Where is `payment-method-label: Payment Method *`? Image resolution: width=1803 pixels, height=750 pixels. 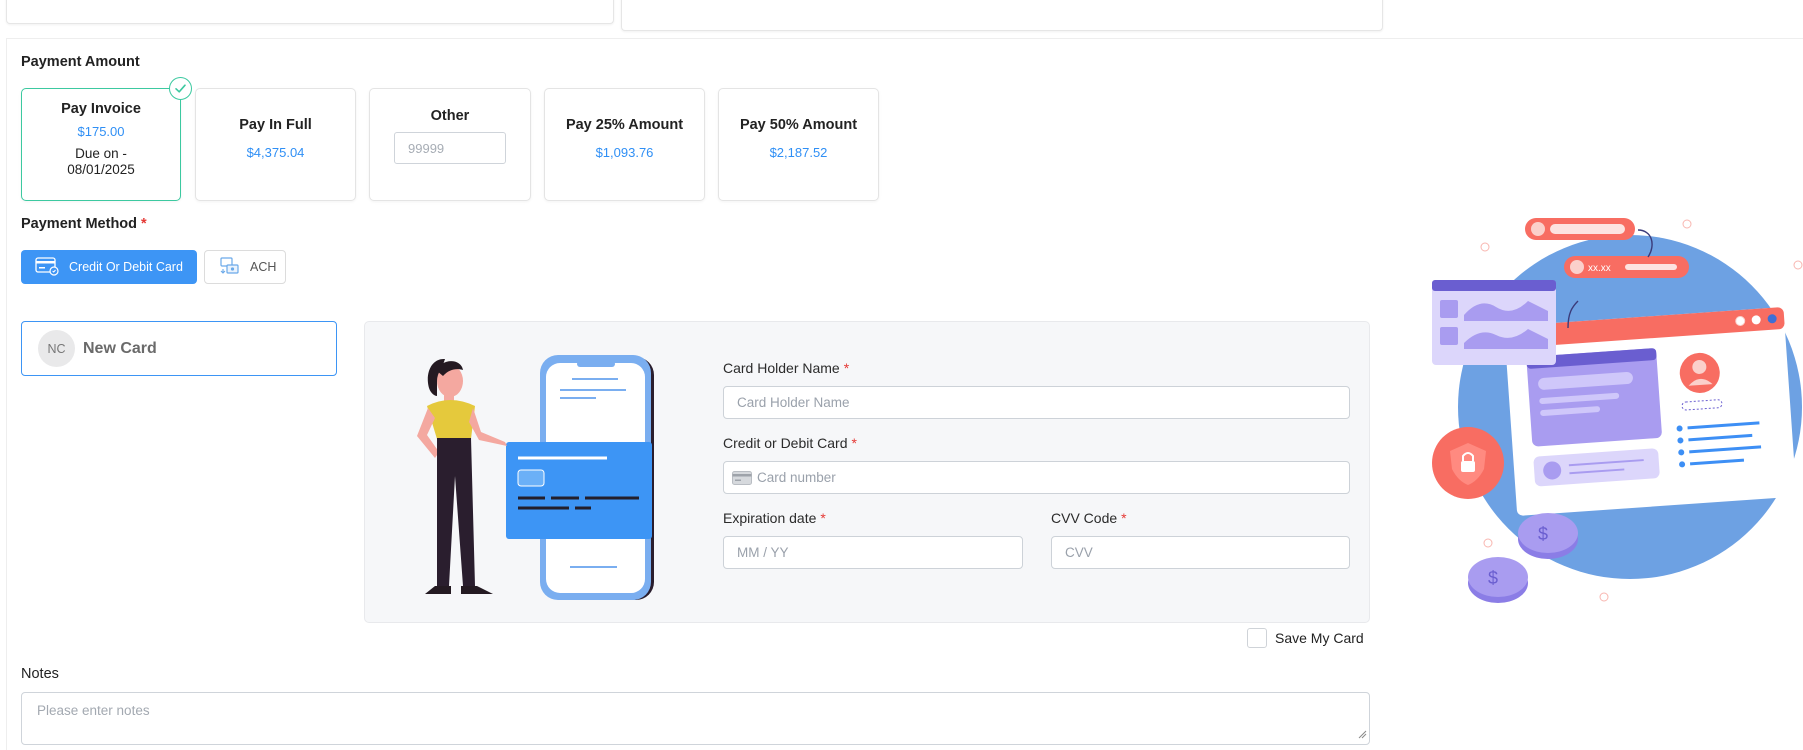 payment-method-label: Payment Method * is located at coordinates (84, 224).